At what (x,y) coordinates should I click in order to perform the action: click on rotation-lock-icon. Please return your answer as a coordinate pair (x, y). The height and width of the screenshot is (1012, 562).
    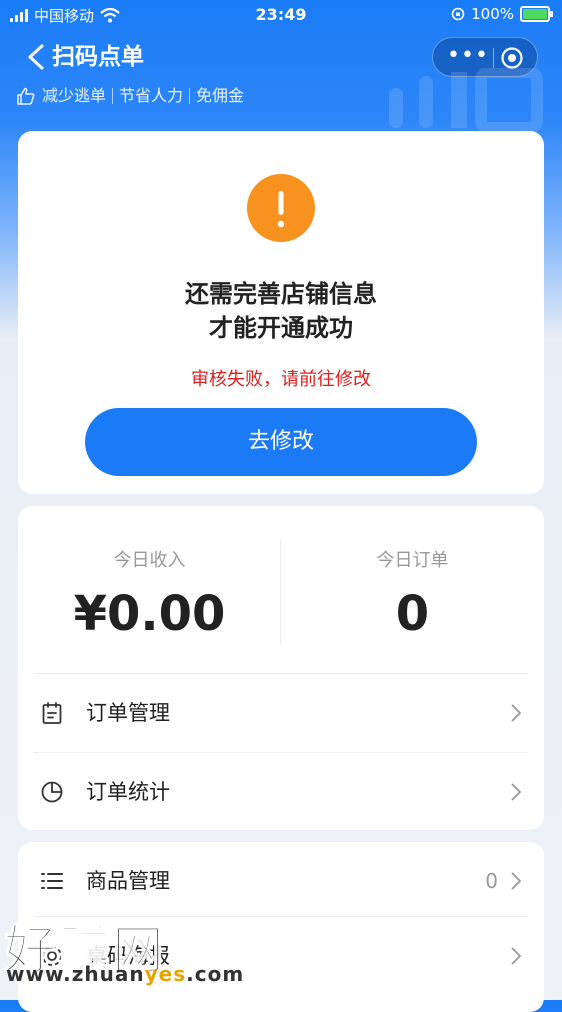
    Looking at the image, I should click on (458, 14).